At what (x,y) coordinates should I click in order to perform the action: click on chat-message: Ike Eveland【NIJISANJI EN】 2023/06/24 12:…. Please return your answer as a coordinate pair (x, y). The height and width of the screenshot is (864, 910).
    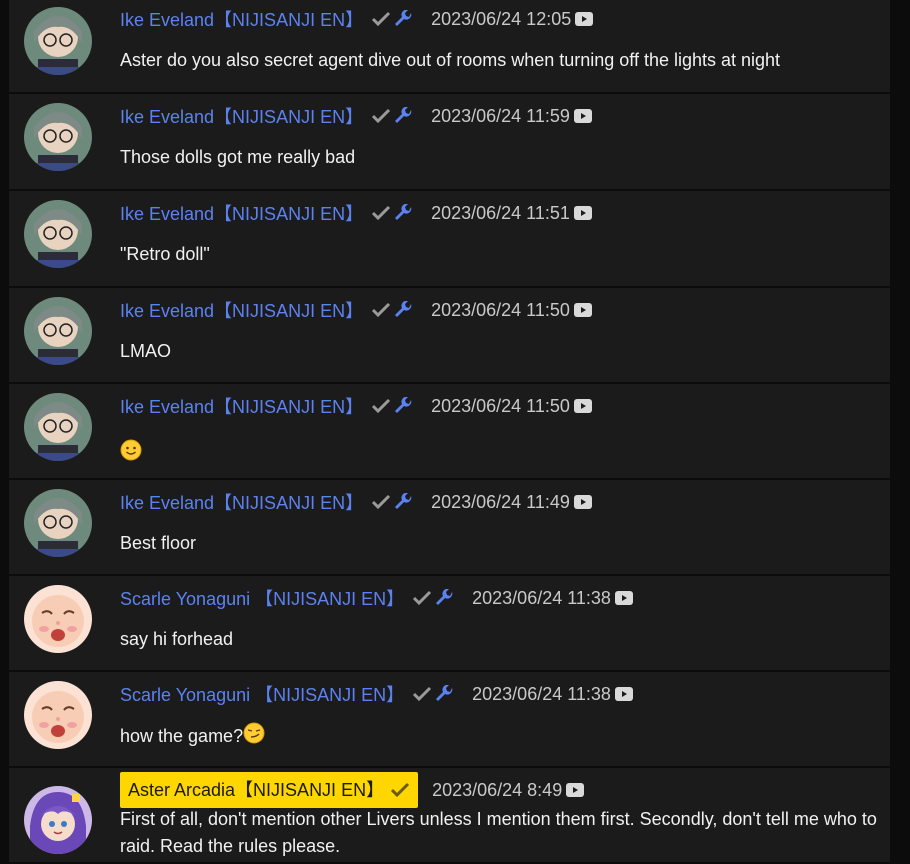
    Looking at the image, I should click on (449, 47).